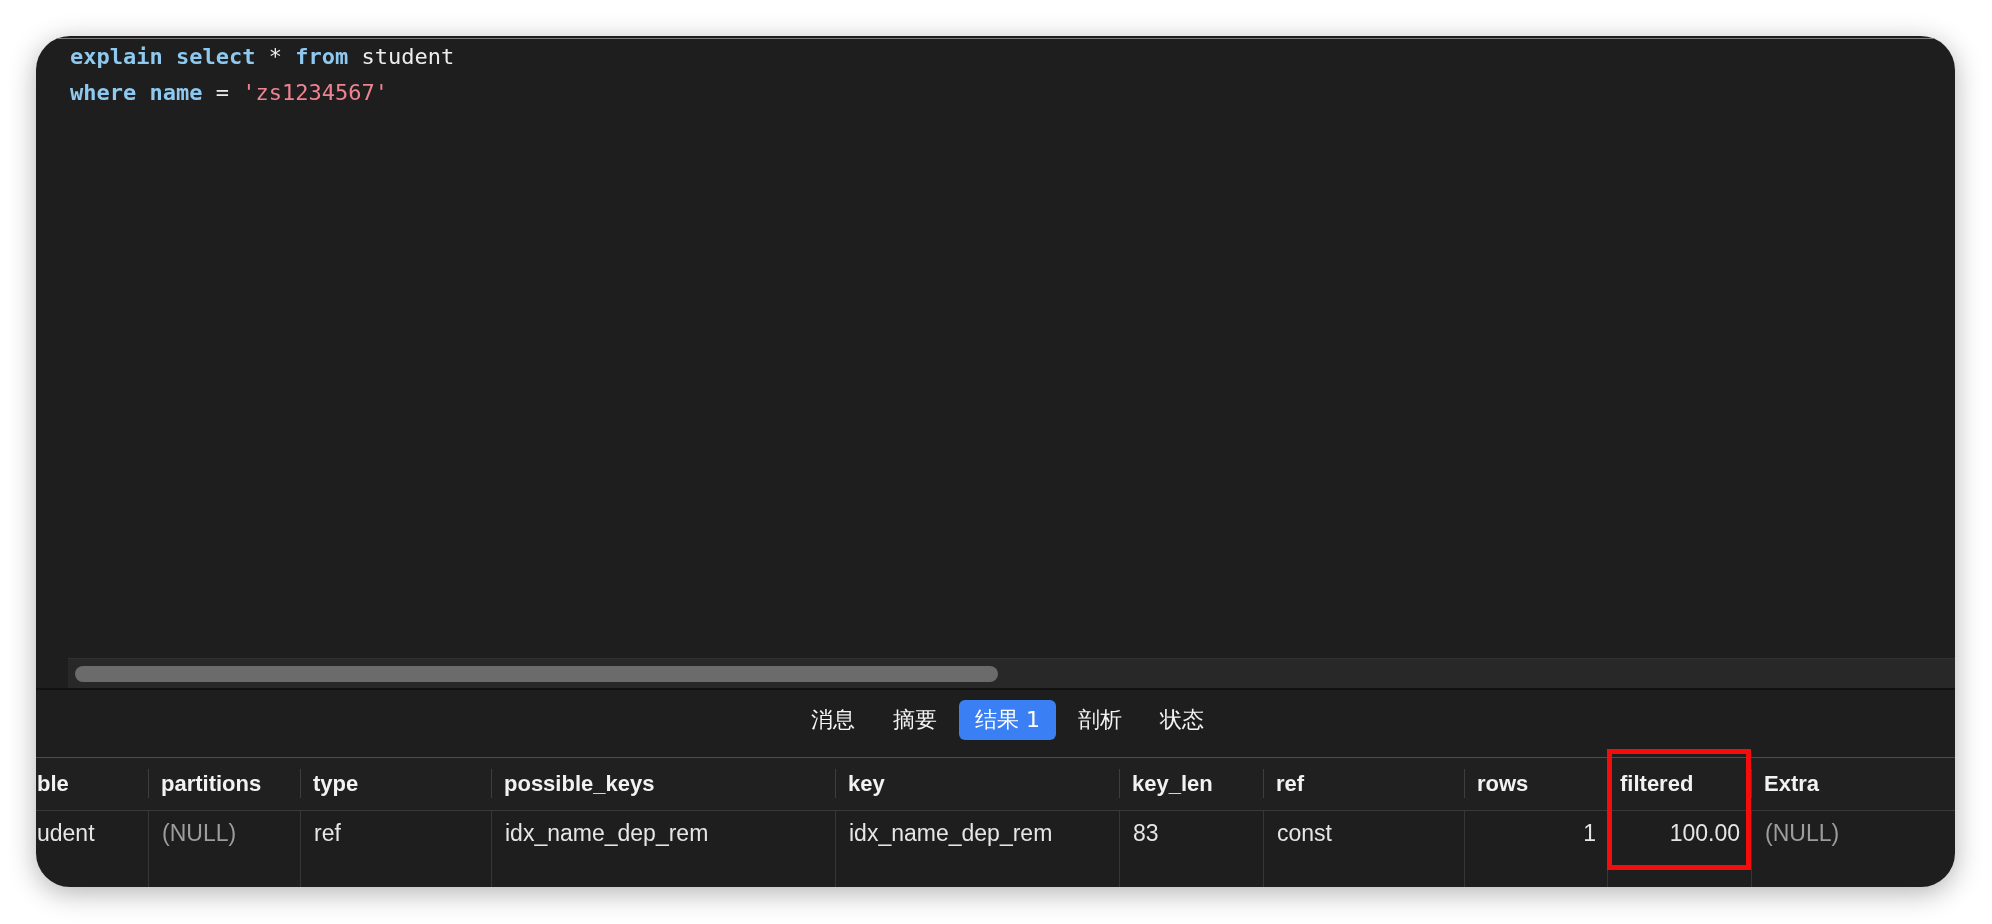 The image size is (1992, 924). Describe the element at coordinates (1363, 849) in the screenshot. I see `table-cell: const` at that location.